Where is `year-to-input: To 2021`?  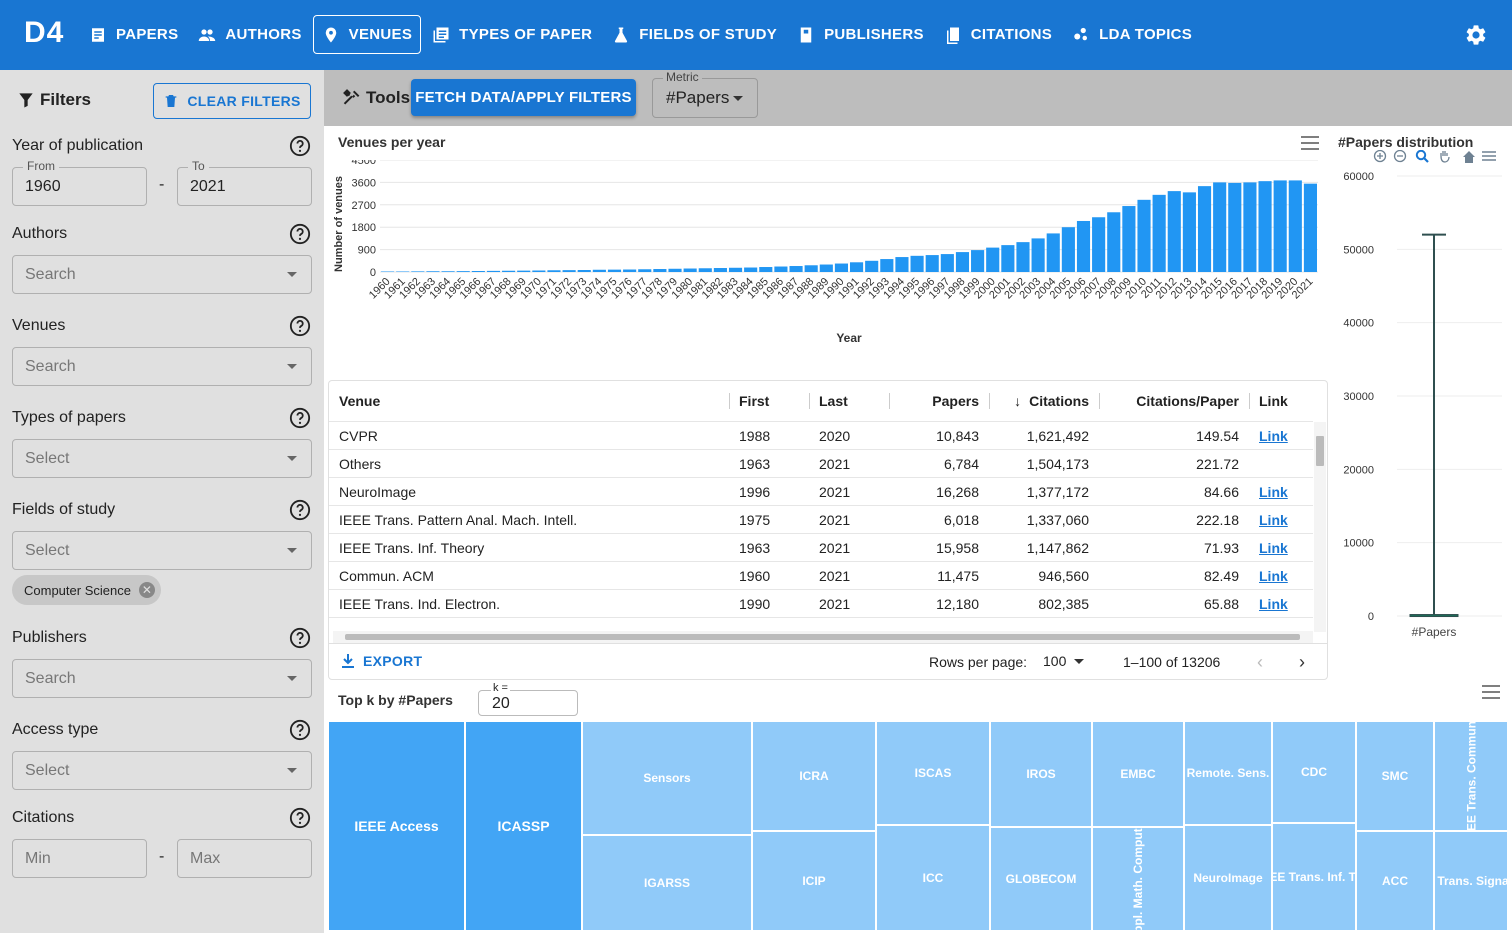 year-to-input: To 2021 is located at coordinates (244, 182).